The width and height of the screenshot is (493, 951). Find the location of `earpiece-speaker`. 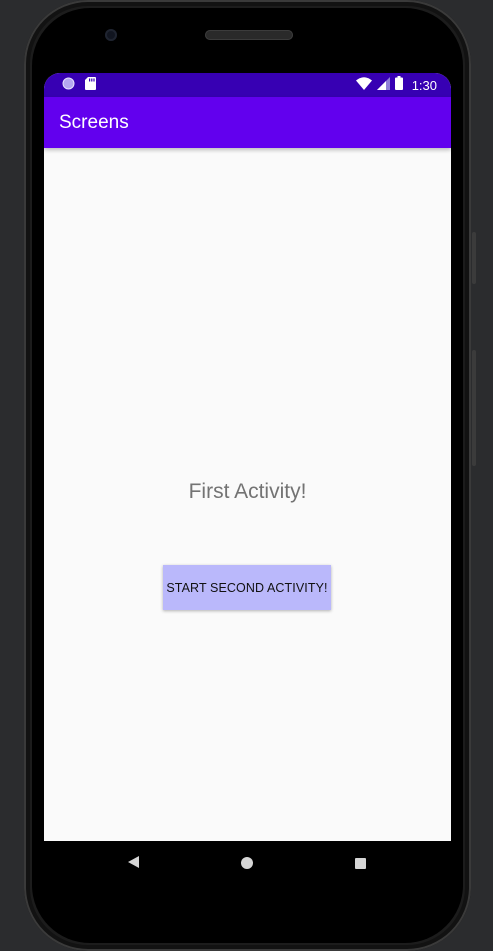

earpiece-speaker is located at coordinates (249, 35).